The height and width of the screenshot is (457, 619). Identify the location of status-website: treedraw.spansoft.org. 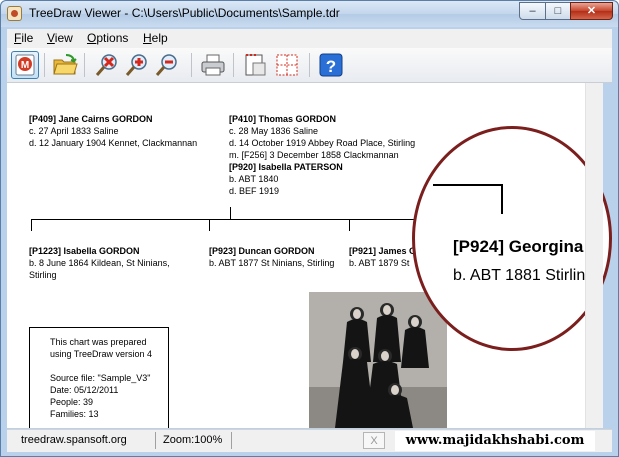
(74, 440).